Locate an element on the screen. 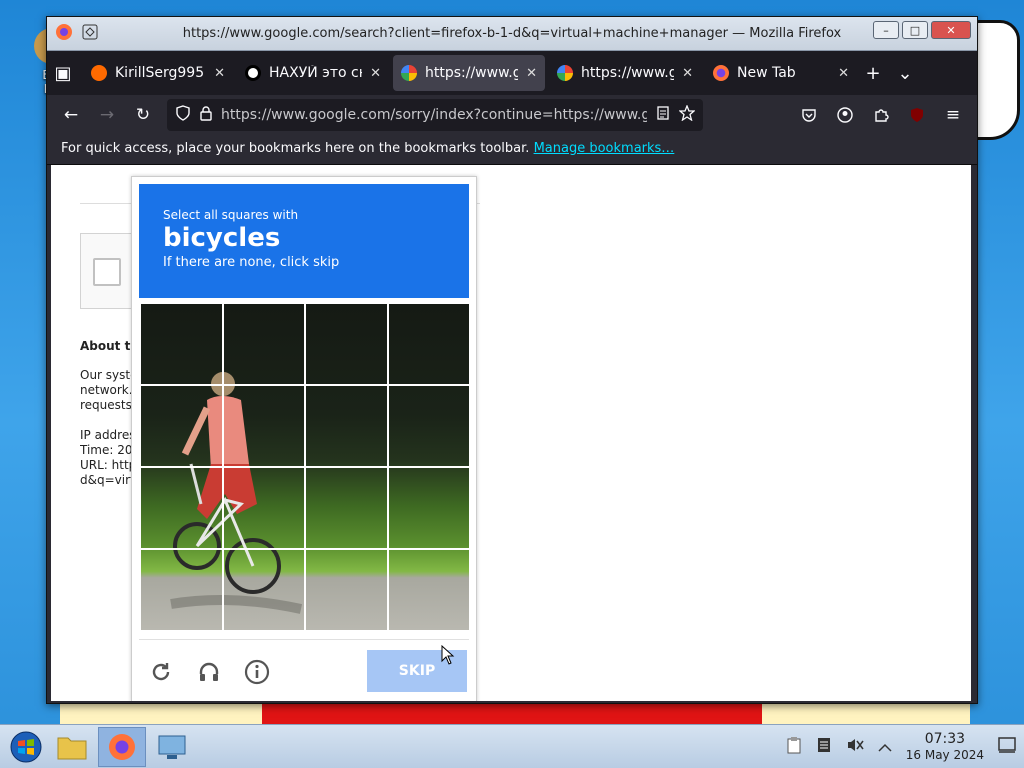  start-menu-button is located at coordinates (26, 747).